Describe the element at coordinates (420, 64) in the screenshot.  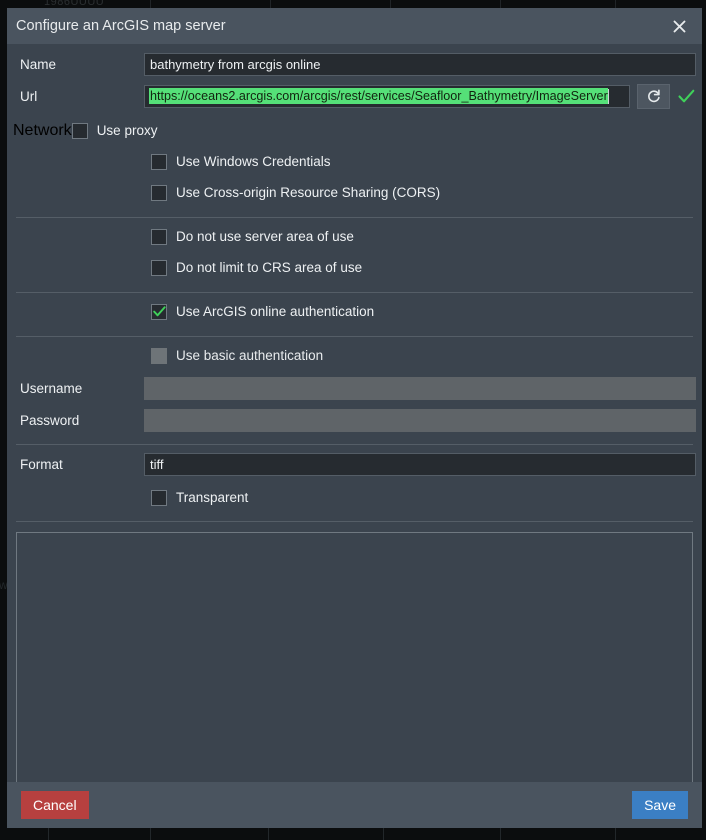
I see `name-input` at that location.